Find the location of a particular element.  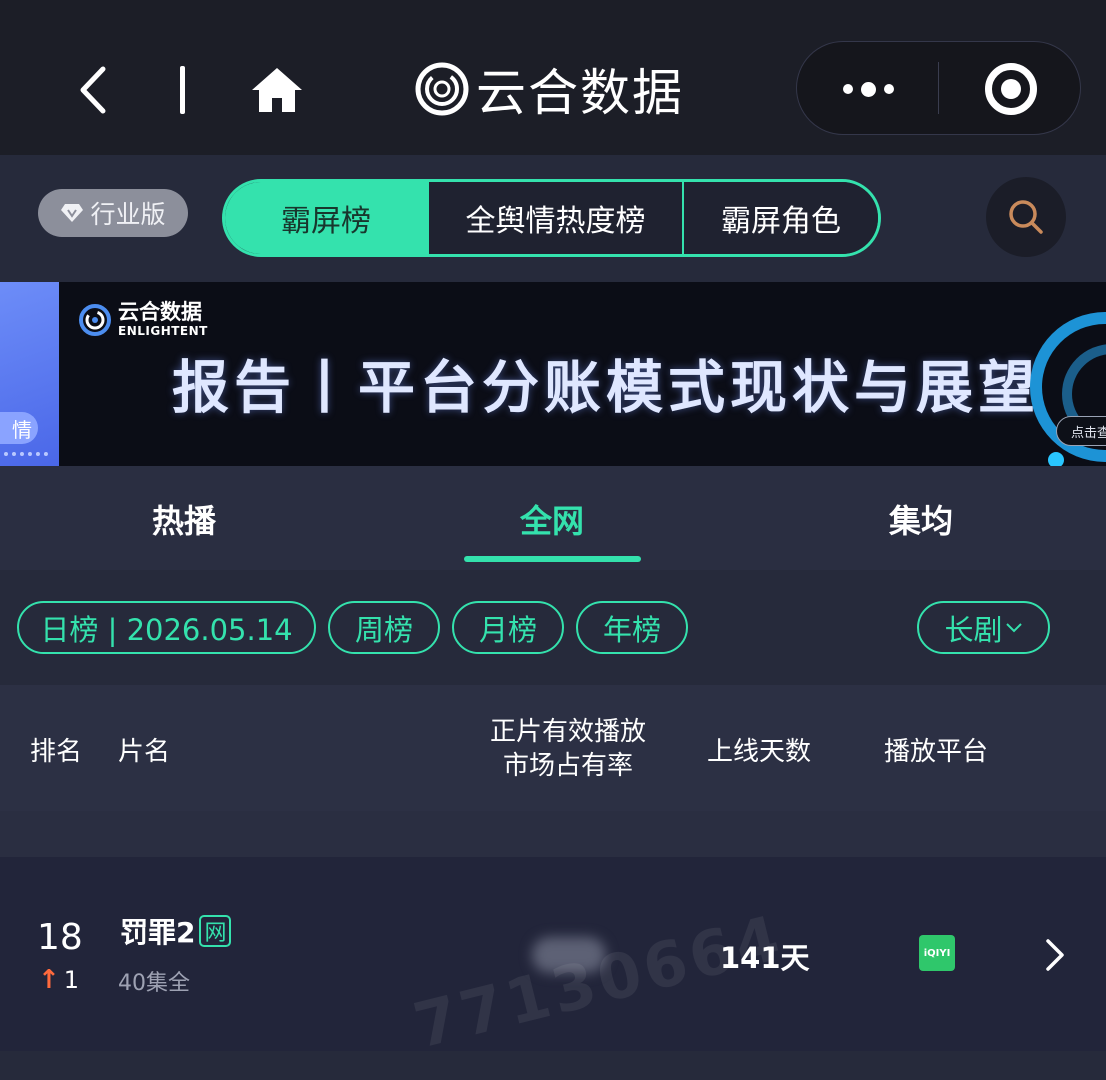

record-icon is located at coordinates (1010, 89).